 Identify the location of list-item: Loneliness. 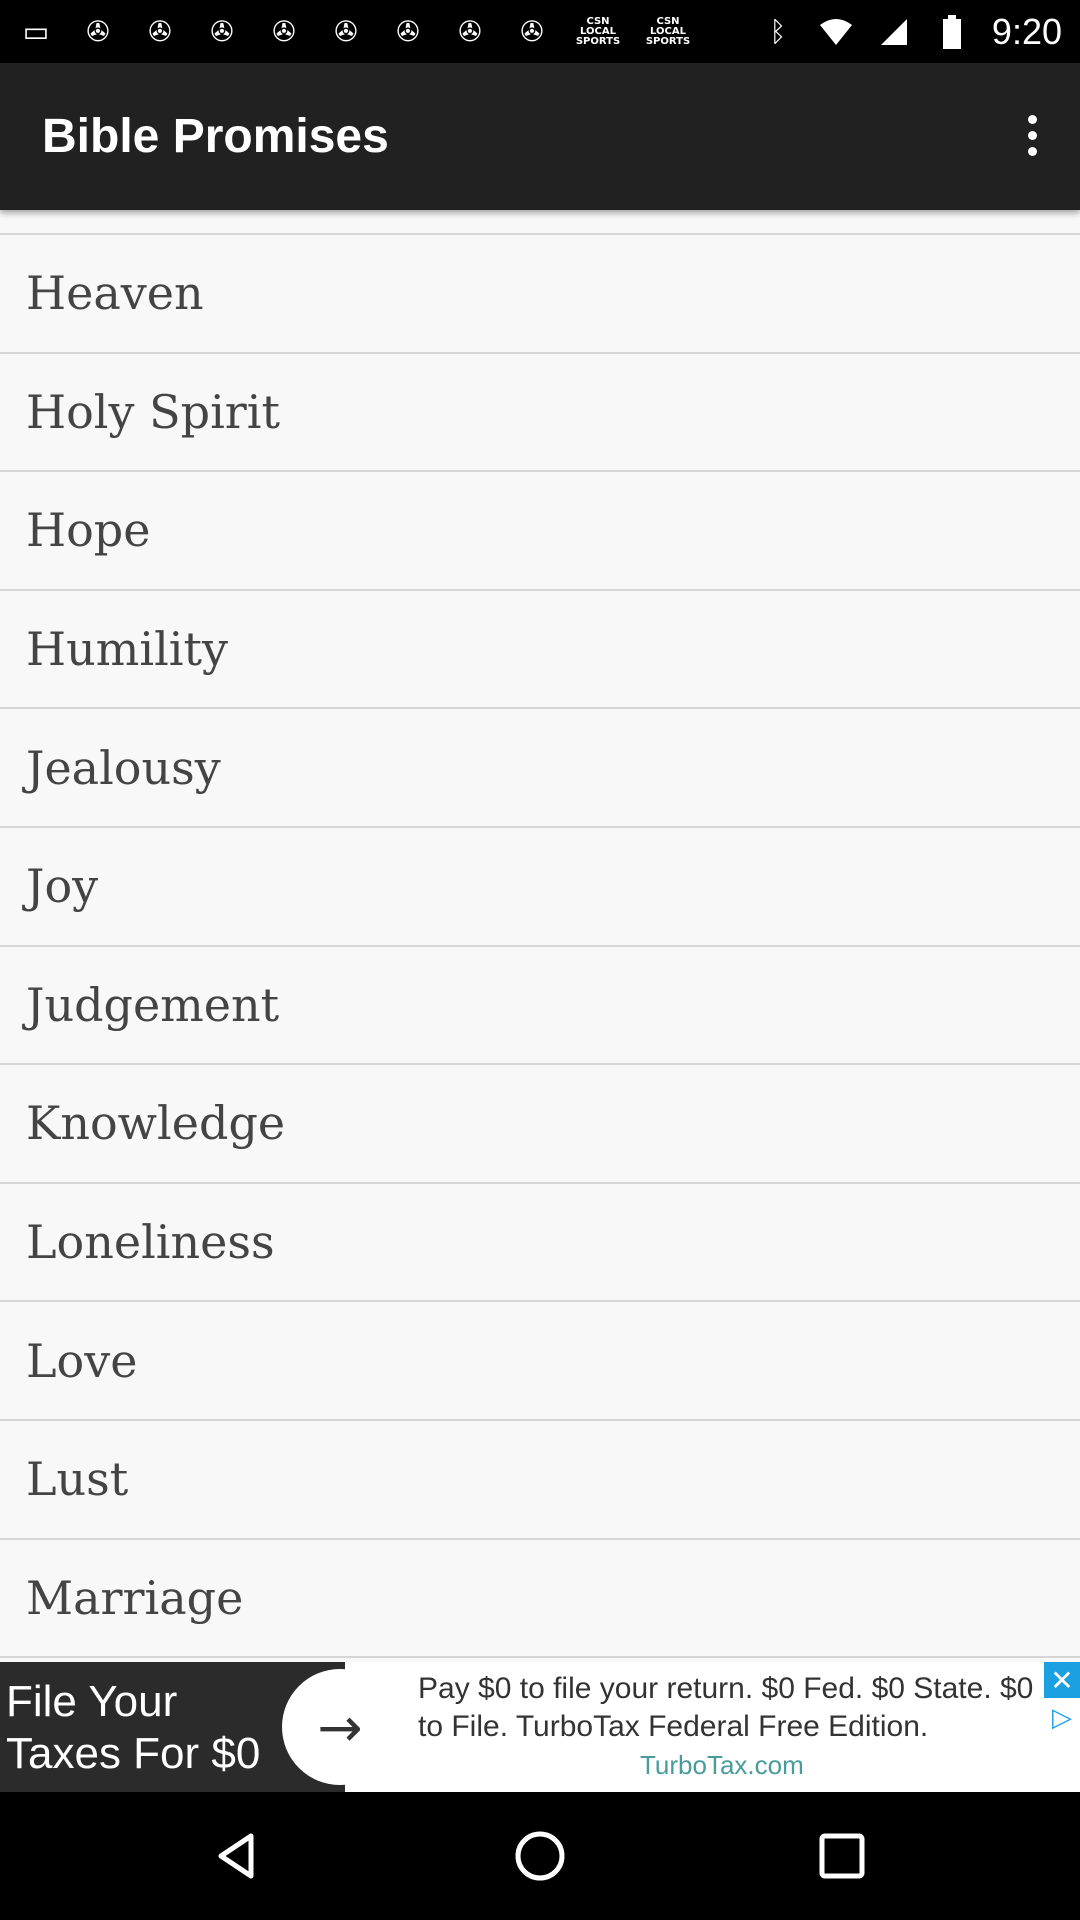
(540, 1243).